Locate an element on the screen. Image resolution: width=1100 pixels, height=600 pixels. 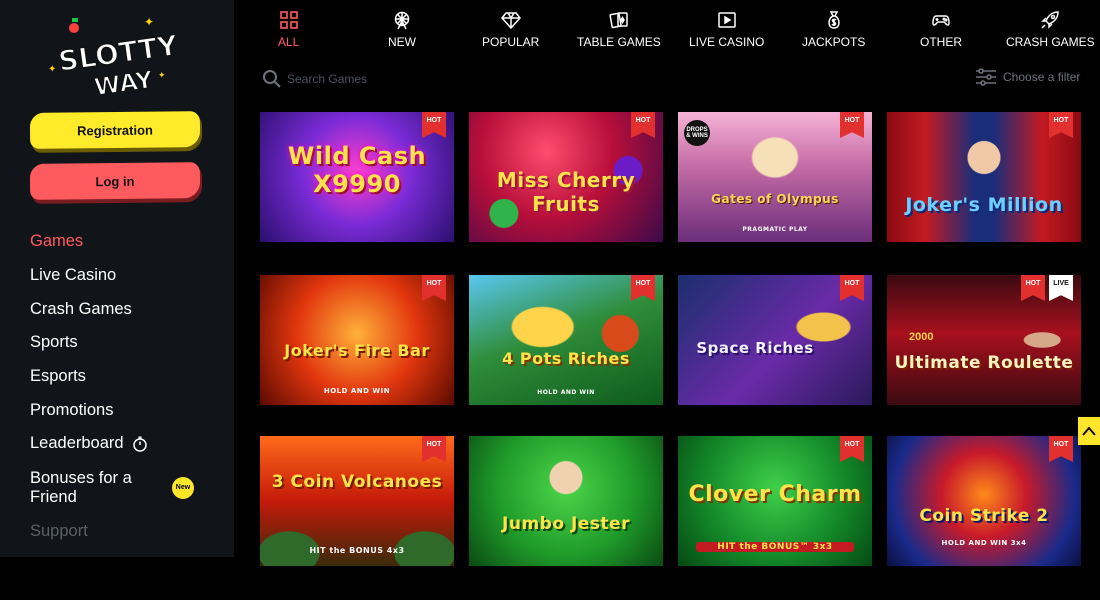
game-tile-clover-charm: Clover Charm HIT the BONUS™ 3x3 HOT is located at coordinates (775, 501).